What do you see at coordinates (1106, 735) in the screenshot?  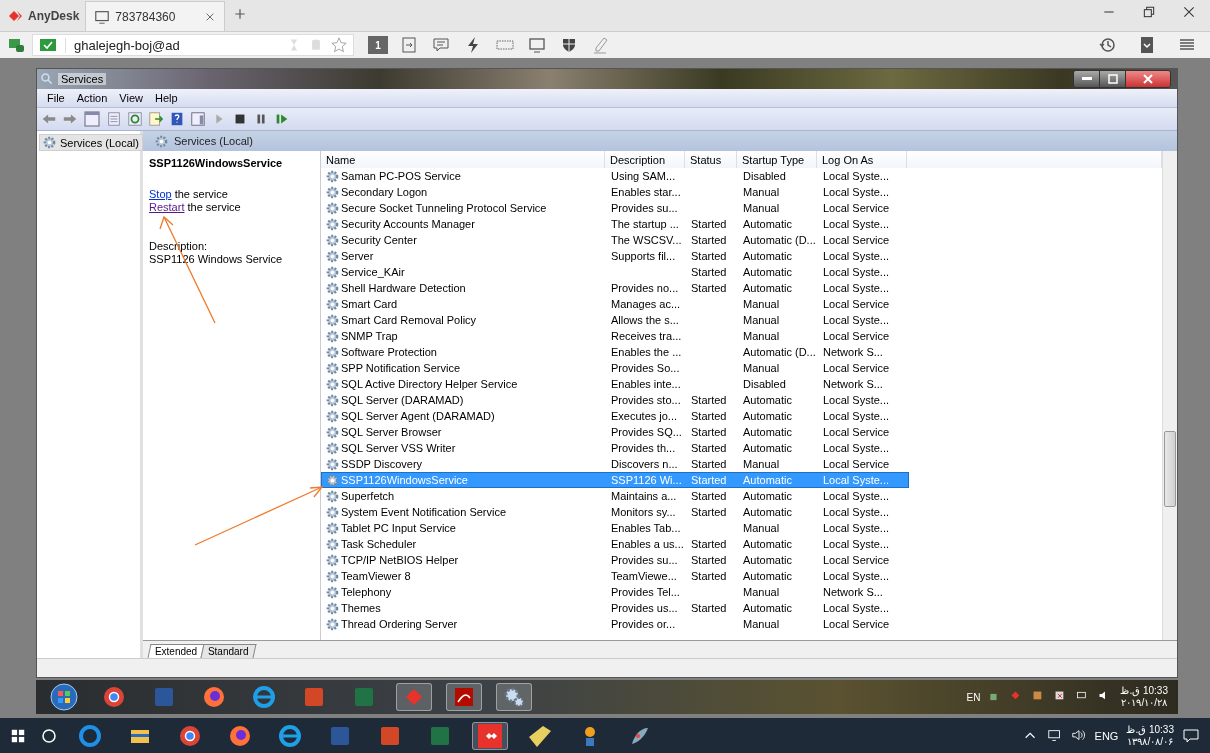 I see `language-indicator: ENG` at bounding box center [1106, 735].